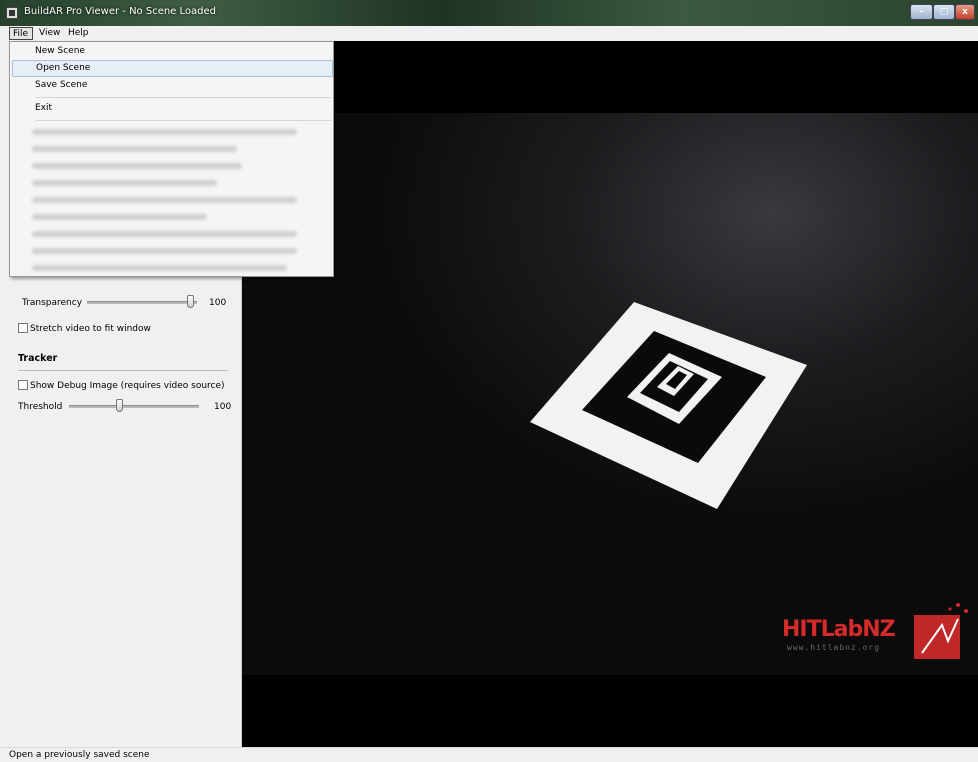  What do you see at coordinates (134, 406) in the screenshot?
I see `threshold-slider` at bounding box center [134, 406].